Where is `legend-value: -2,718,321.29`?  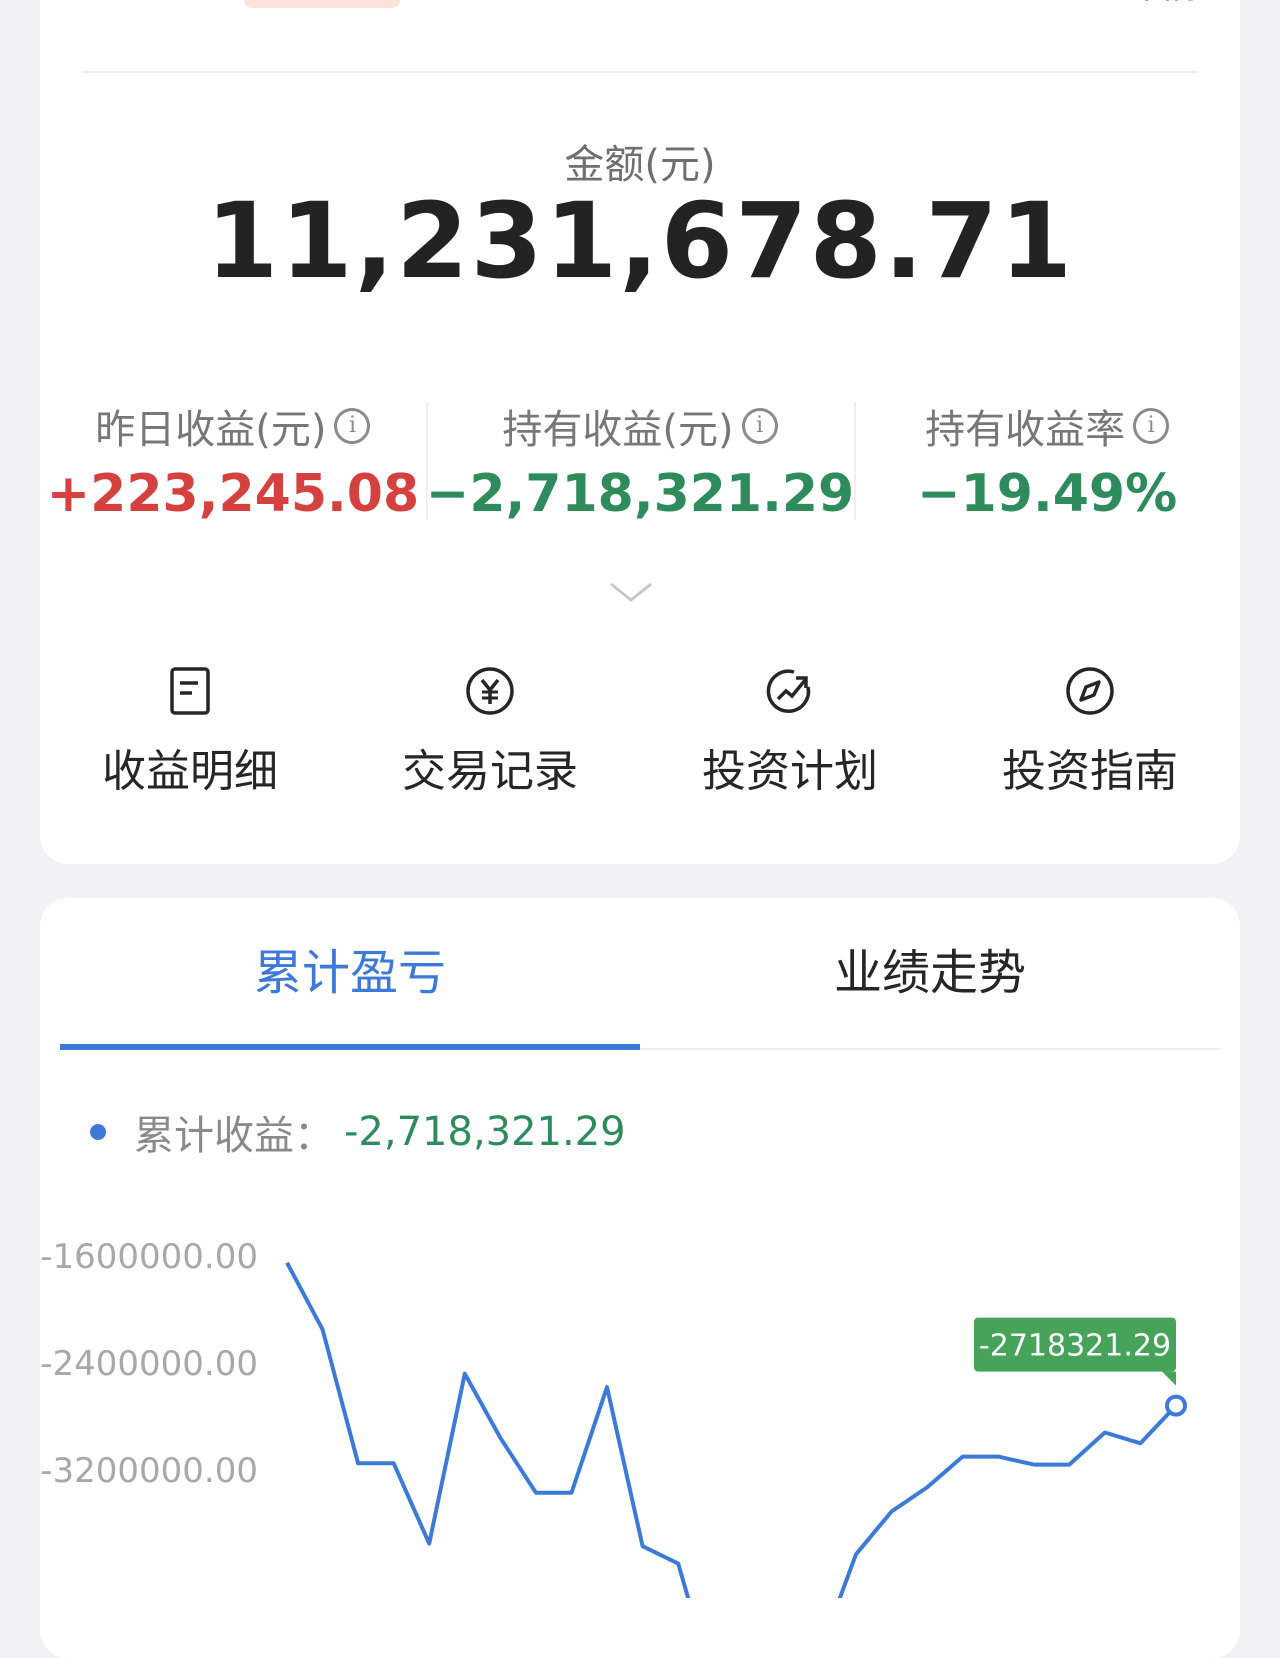
legend-value: -2,718,321.29 is located at coordinates (485, 1132).